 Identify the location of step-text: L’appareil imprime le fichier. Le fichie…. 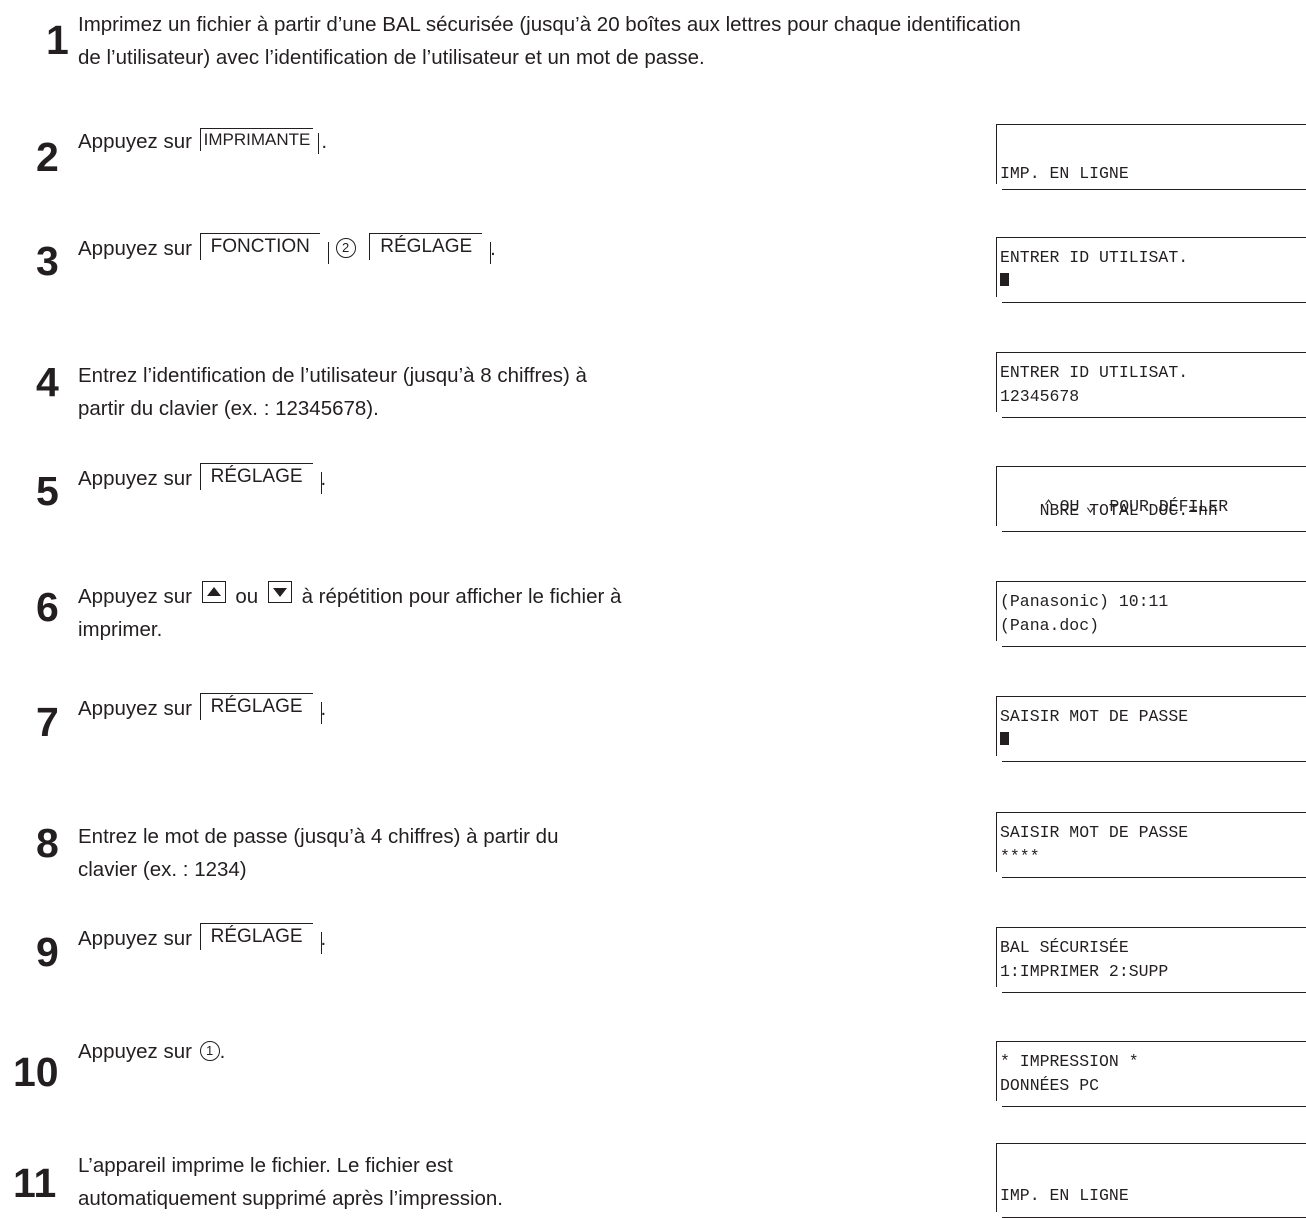
(290, 1182).